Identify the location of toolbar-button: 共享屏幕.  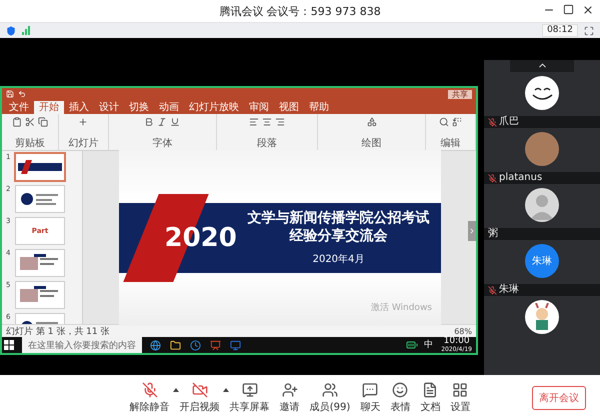
(250, 398).